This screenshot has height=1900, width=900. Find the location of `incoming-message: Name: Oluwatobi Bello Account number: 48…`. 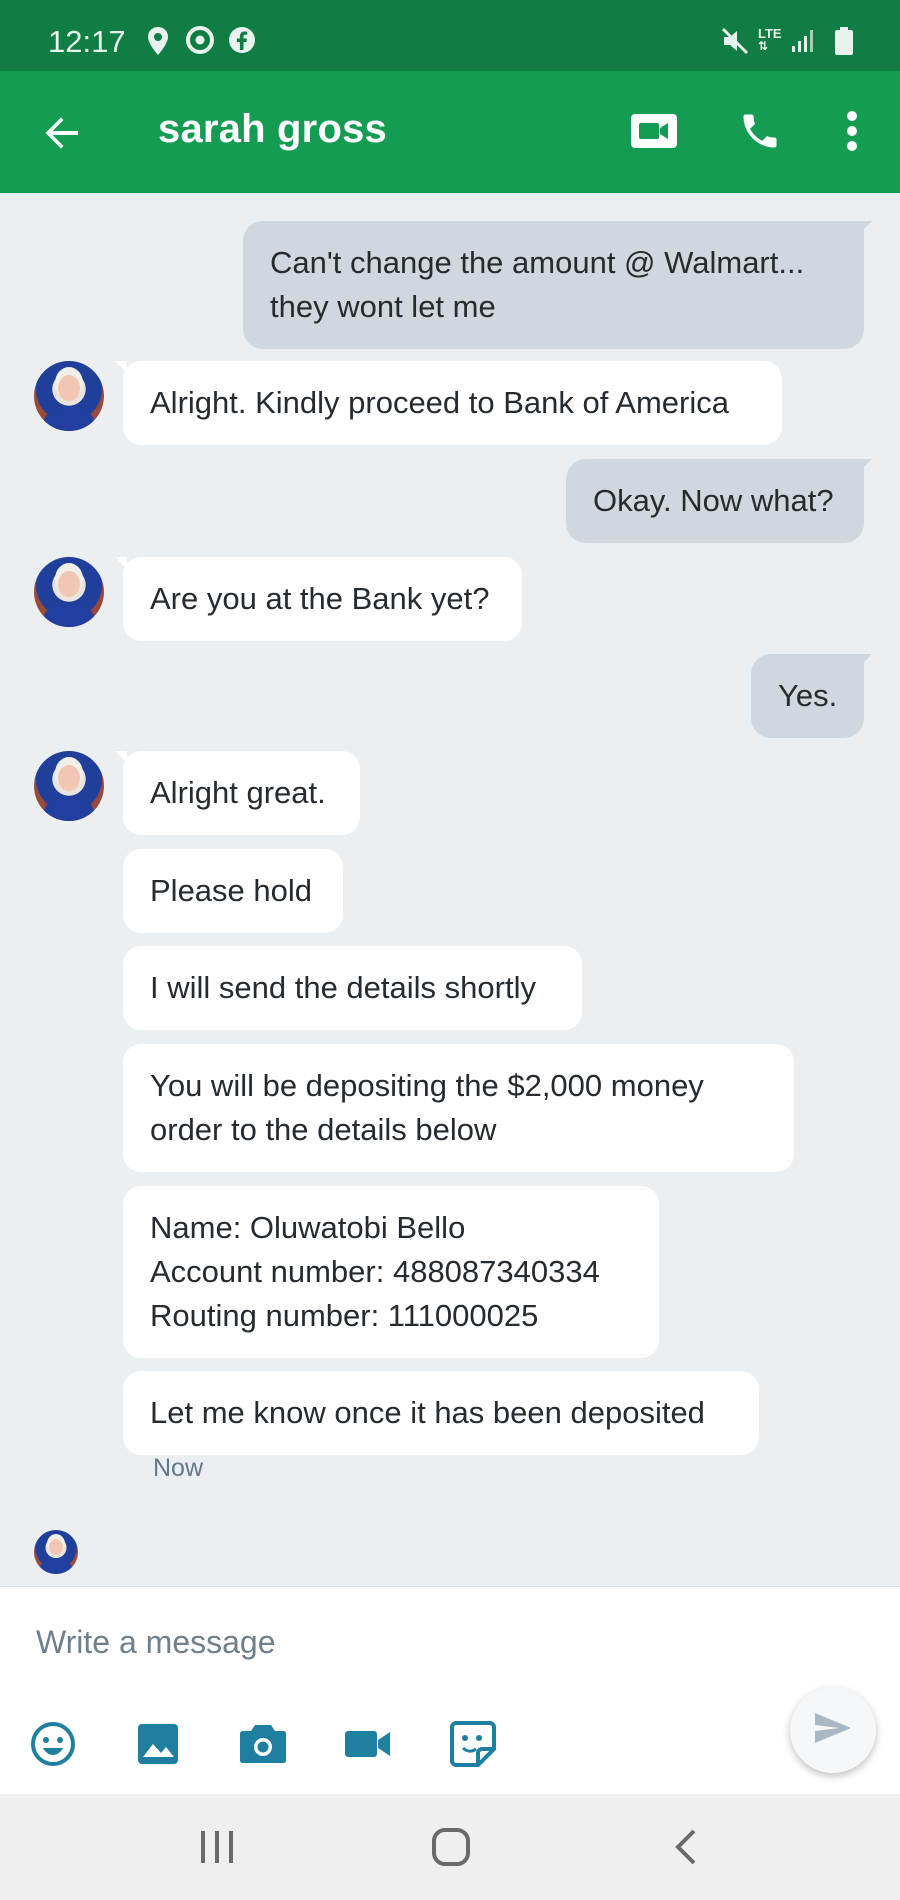

incoming-message: Name: Oluwatobi Bello Account number: 48… is located at coordinates (391, 1272).